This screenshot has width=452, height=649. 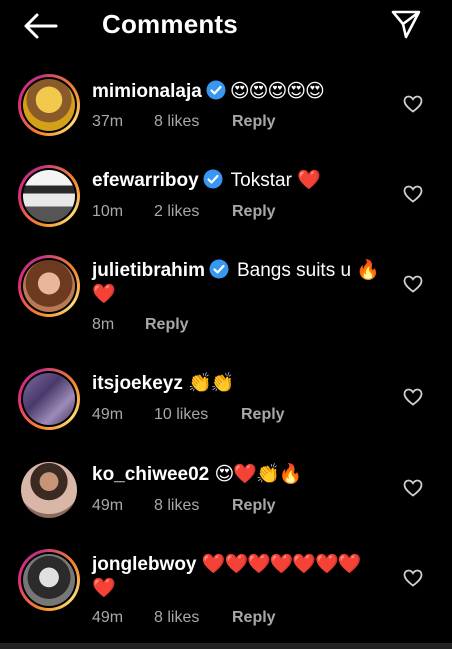 What do you see at coordinates (281, 564) in the screenshot?
I see `comment-emojis: ❤️❤️❤️❤️❤️❤️❤️` at bounding box center [281, 564].